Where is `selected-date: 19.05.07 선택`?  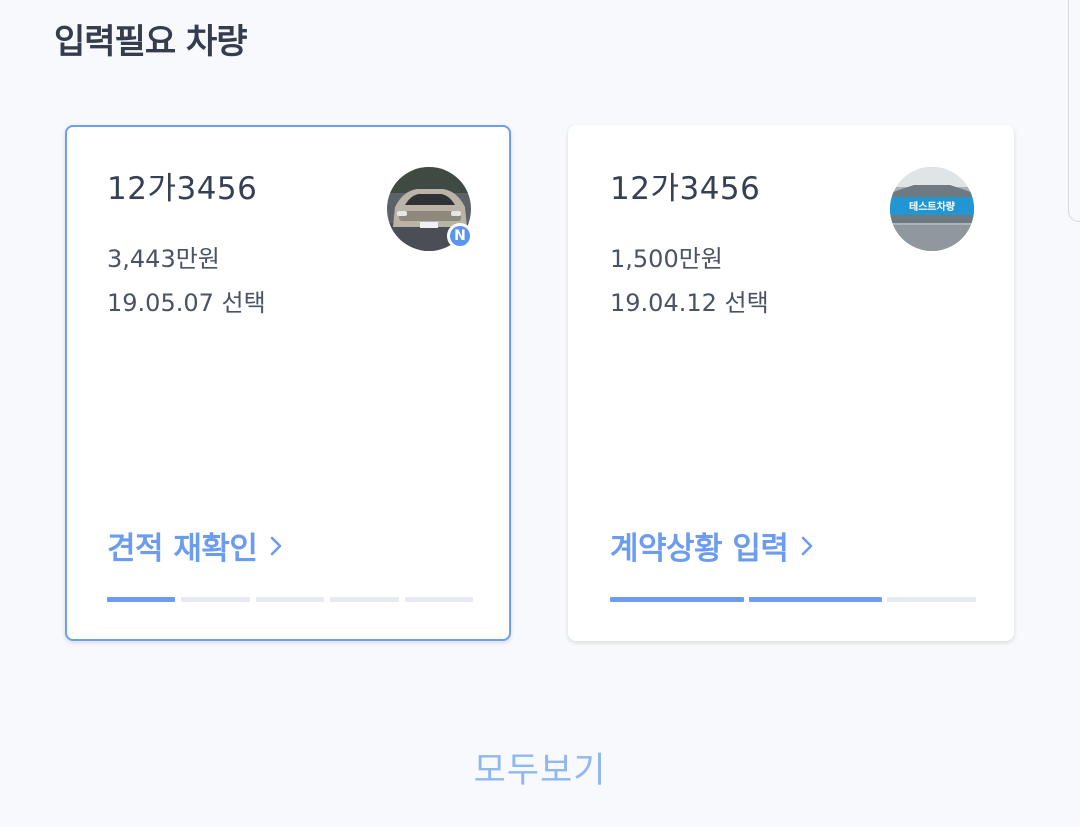
selected-date: 19.05.07 선택 is located at coordinates (186, 303).